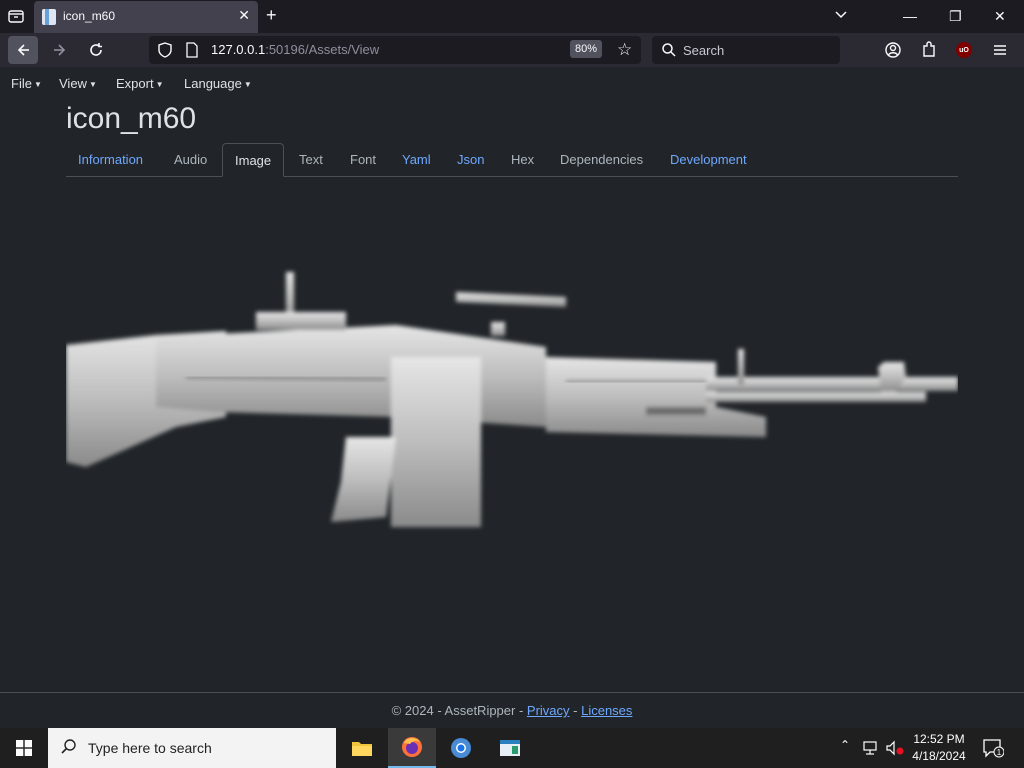 Image resolution: width=1024 pixels, height=768 pixels. I want to click on account-icon, so click(893, 50).